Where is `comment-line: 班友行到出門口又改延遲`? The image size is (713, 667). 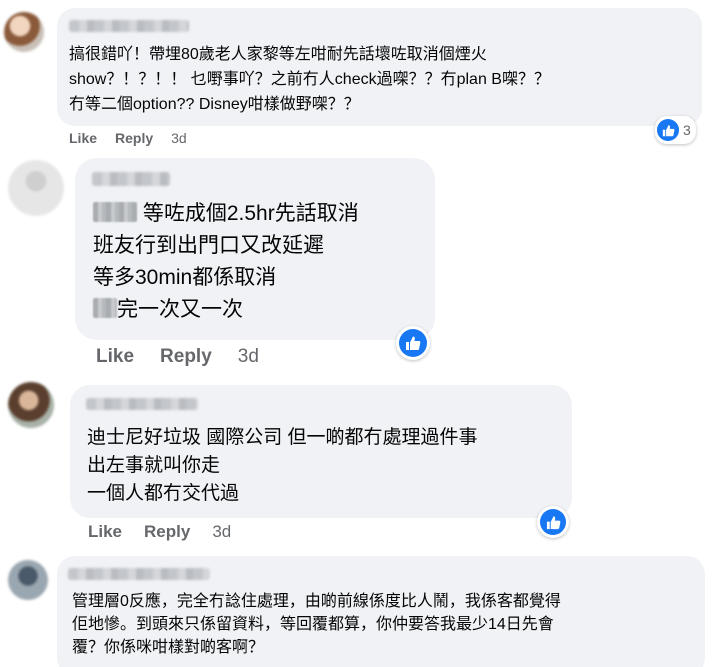 comment-line: 班友行到出門口又改延遲 is located at coordinates (208, 245).